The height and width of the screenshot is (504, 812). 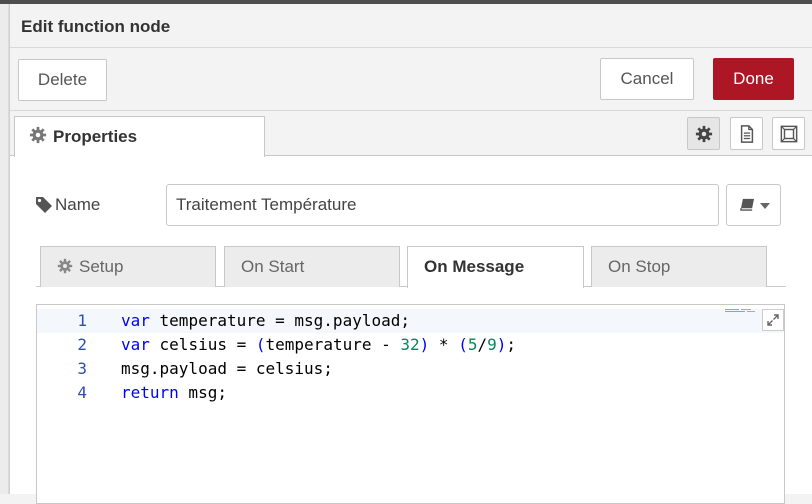 What do you see at coordinates (679, 266) in the screenshot?
I see `tab-on-stop: On Stop` at bounding box center [679, 266].